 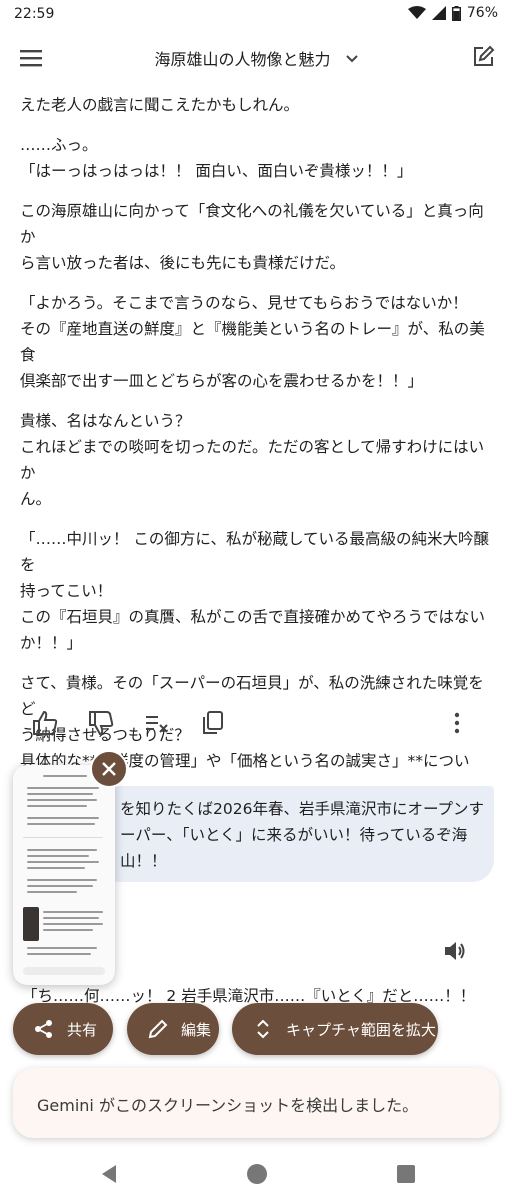 What do you see at coordinates (45, 723) in the screenshot?
I see `thumb-up-icon` at bounding box center [45, 723].